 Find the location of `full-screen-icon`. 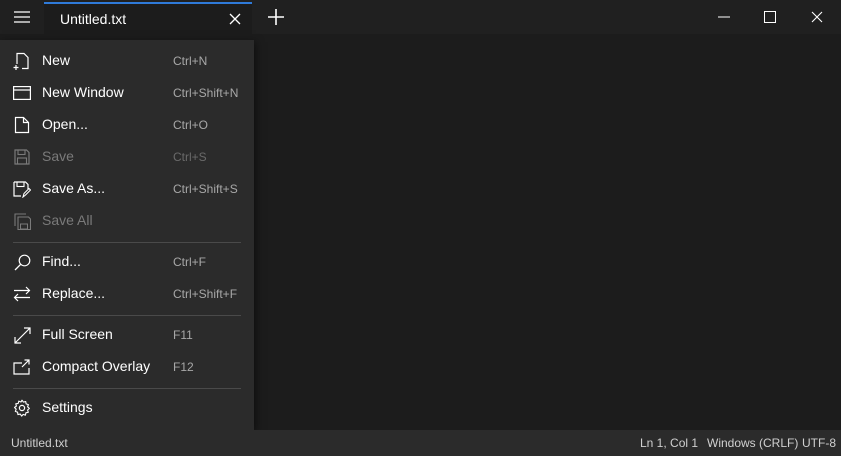

full-screen-icon is located at coordinates (22, 335).